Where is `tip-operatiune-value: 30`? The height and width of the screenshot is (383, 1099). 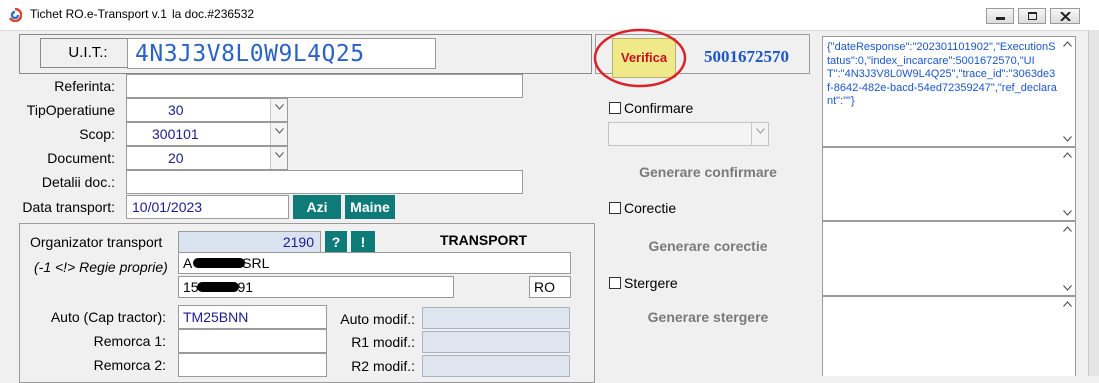
tip-operatiune-value: 30 is located at coordinates (176, 110).